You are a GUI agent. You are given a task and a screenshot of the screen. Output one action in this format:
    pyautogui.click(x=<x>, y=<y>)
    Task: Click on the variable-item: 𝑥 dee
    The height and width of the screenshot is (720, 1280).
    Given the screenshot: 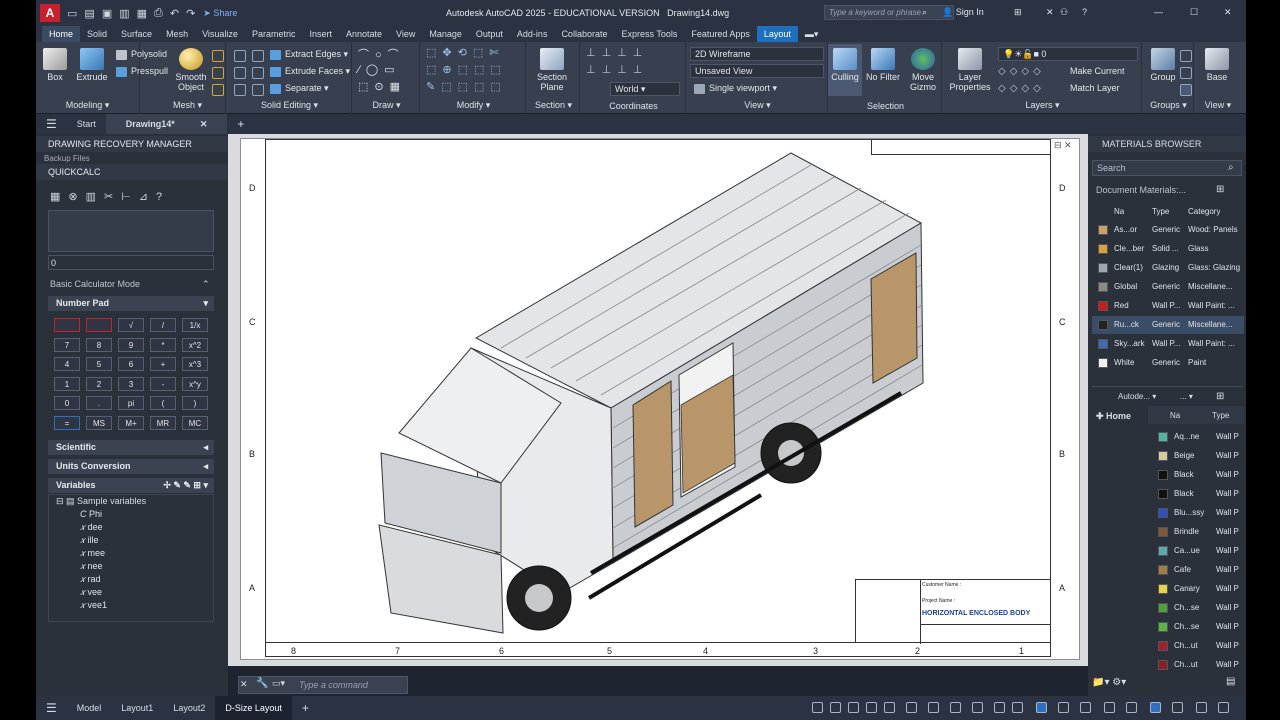 What is the action you would take?
    pyautogui.click(x=91, y=527)
    